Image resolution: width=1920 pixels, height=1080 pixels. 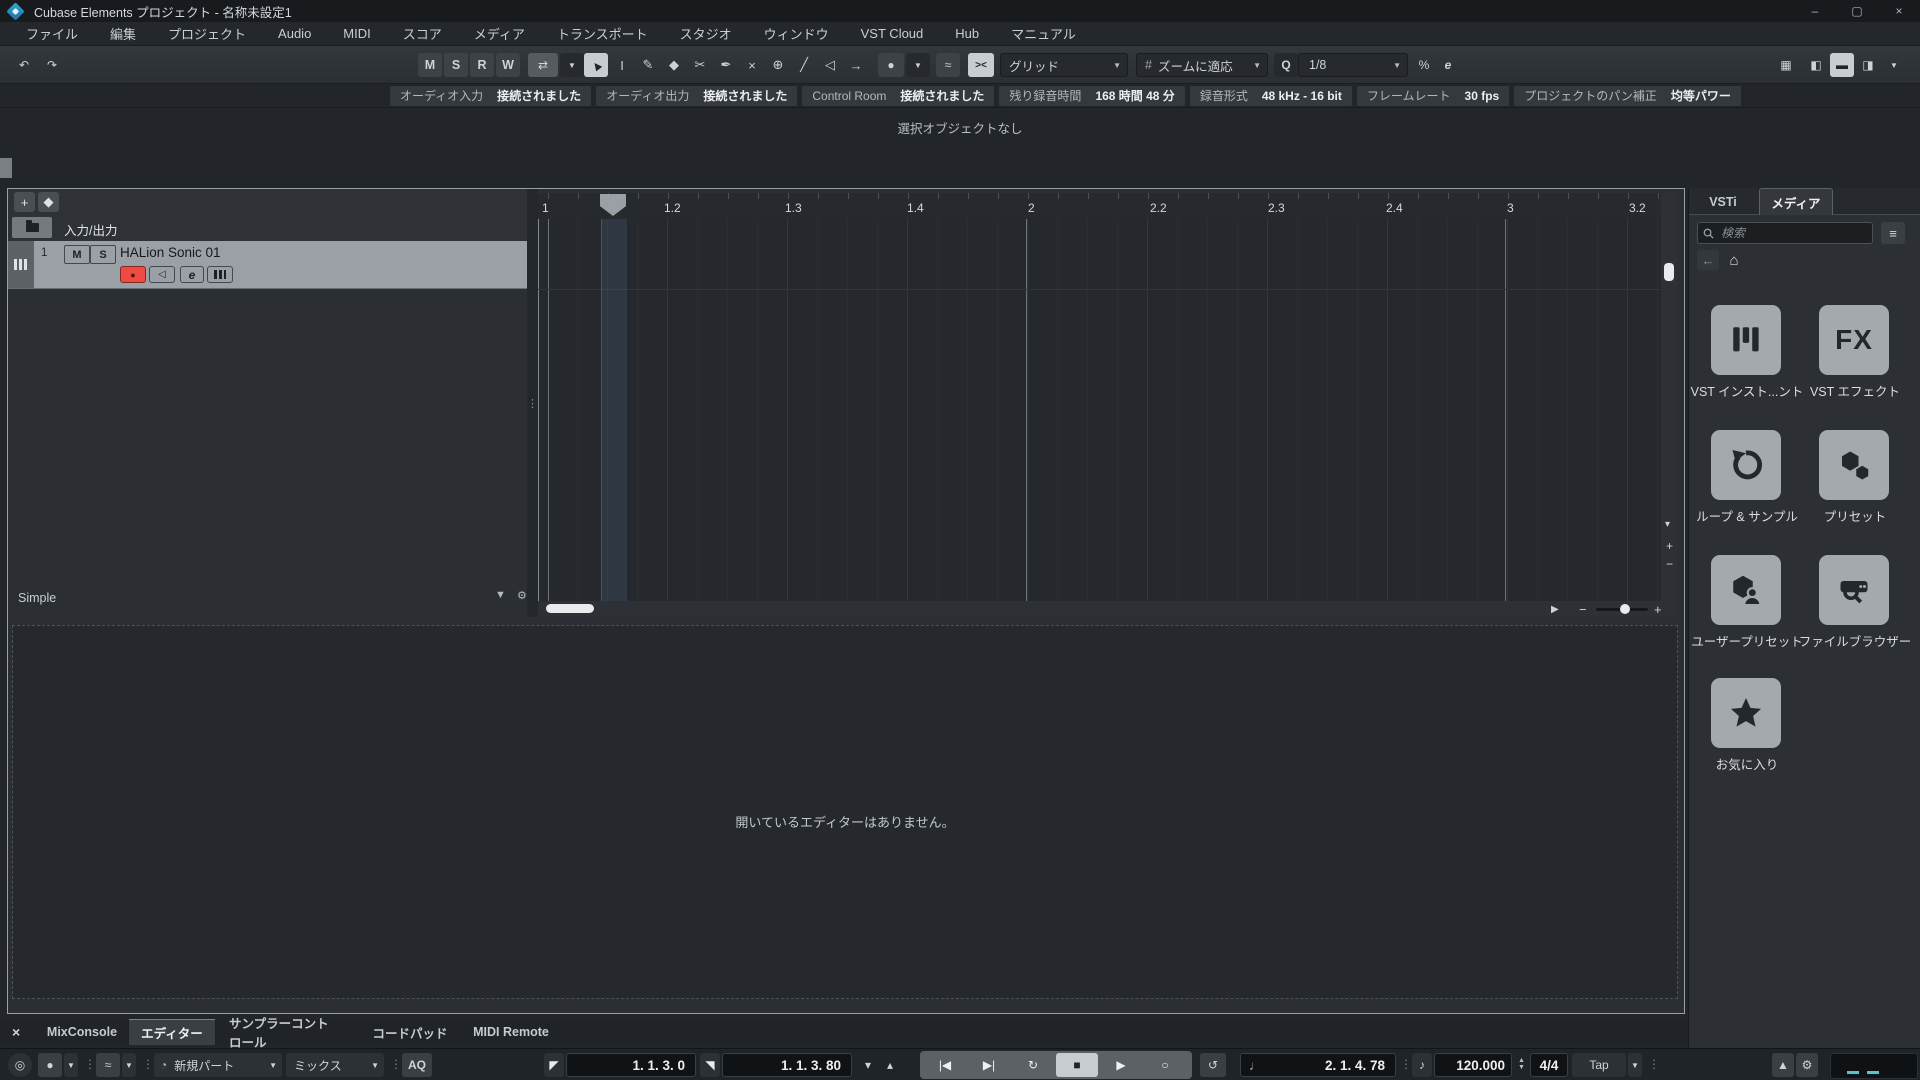 What do you see at coordinates (50, 1065) in the screenshot?
I see `record-mode-icon: ●` at bounding box center [50, 1065].